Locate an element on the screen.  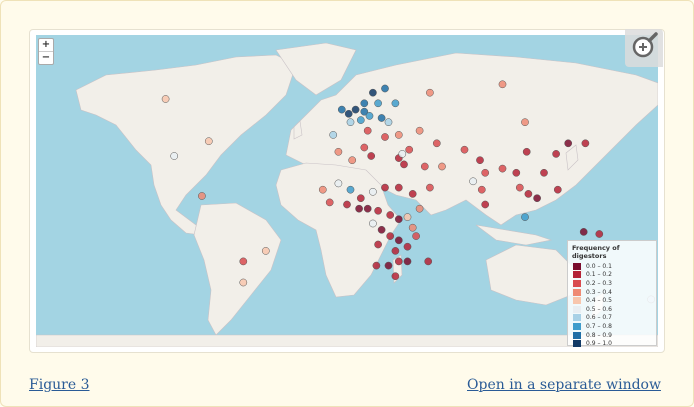
zoom-control: + − is located at coordinates (46, 51).